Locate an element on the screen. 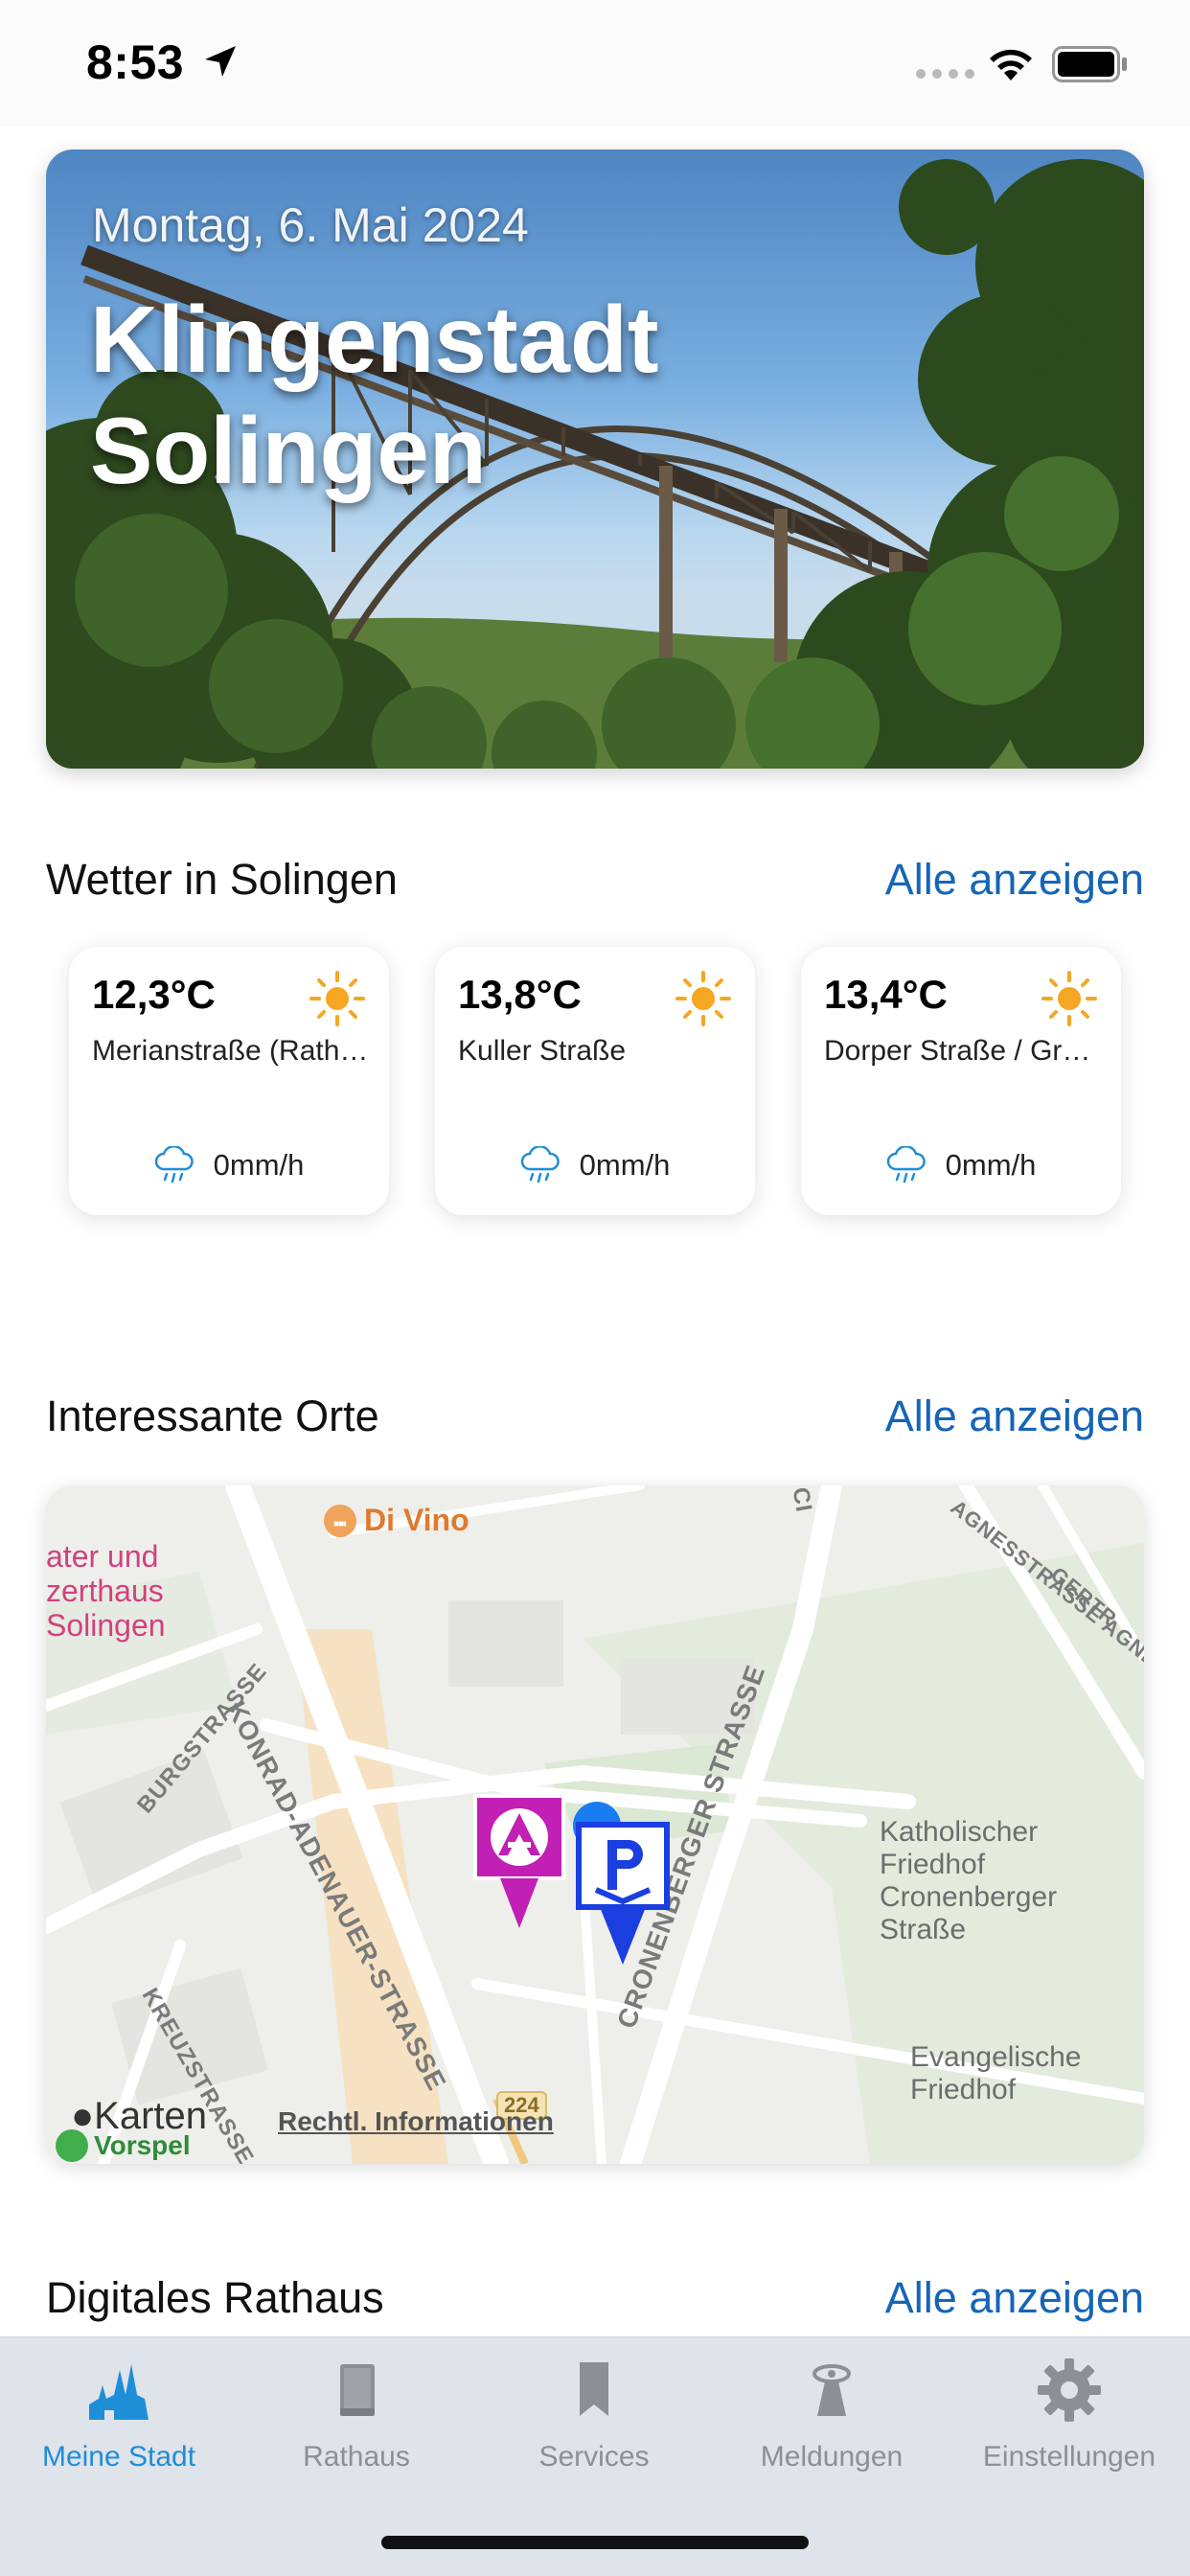 The width and height of the screenshot is (1190, 2576). employment-agency-marker-icon is located at coordinates (521, 1861).